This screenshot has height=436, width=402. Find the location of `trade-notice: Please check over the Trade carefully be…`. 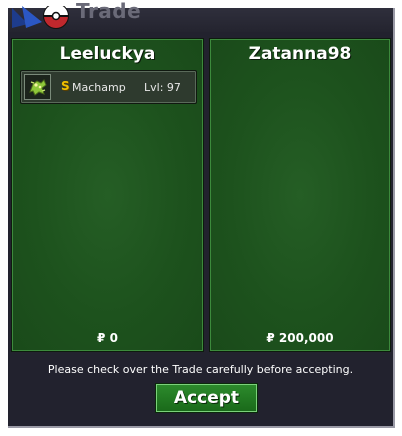

trade-notice: Please check over the Trade carefully be… is located at coordinates (200, 369).